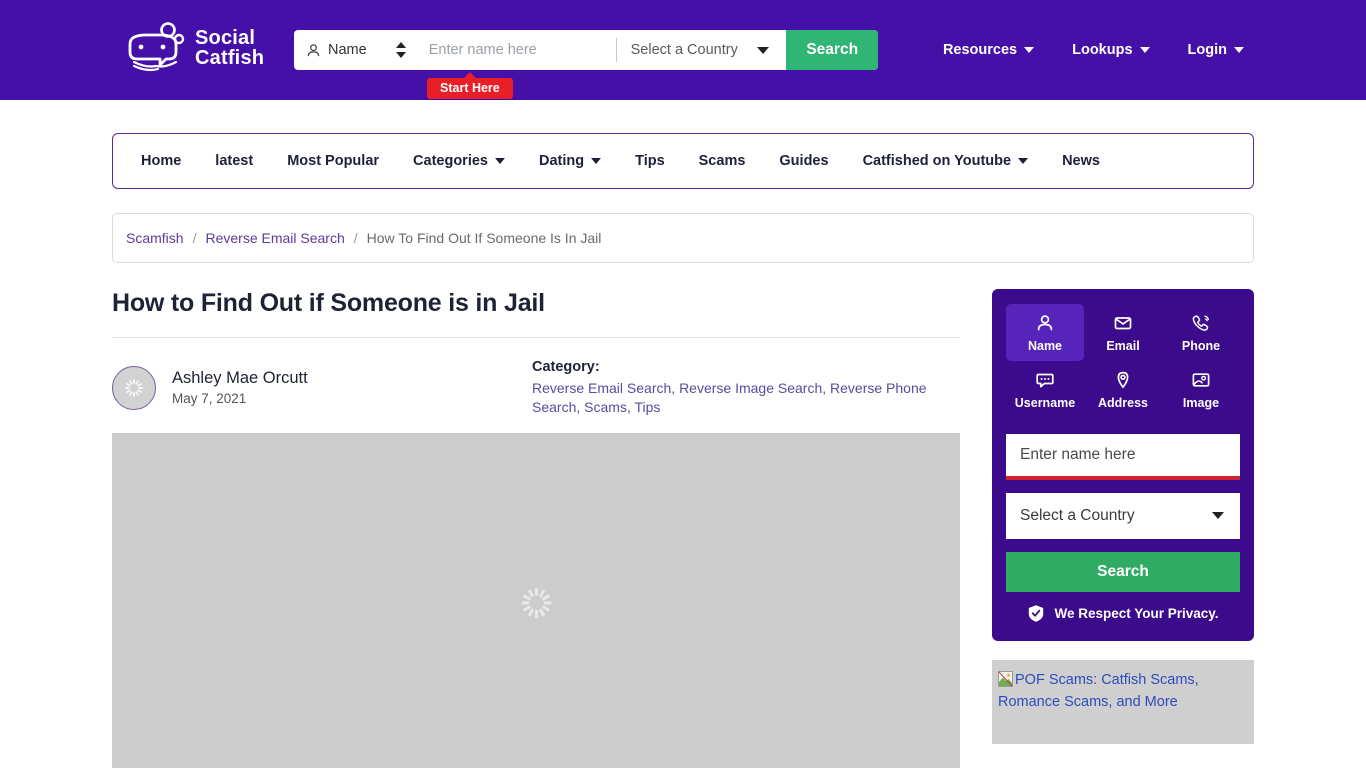 The height and width of the screenshot is (768, 1366). Describe the element at coordinates (1123, 572) in the screenshot. I see `sidebar-search-button: Search` at that location.